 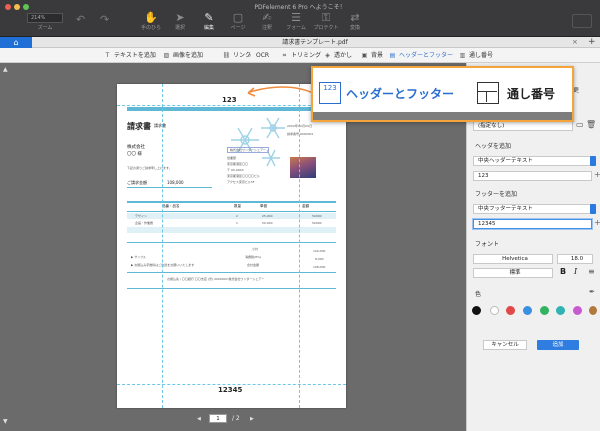 What do you see at coordinates (330, 93) in the screenshot?
I see `header-footer-large-icon: 123` at bounding box center [330, 93].